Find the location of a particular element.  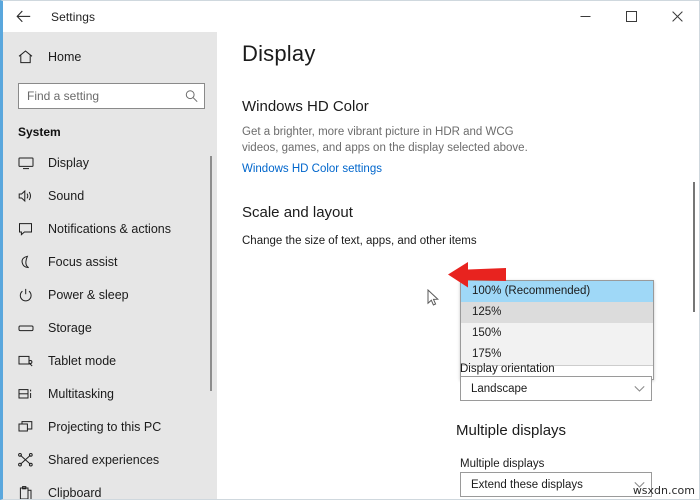

sidebar-item-sound: Sound is located at coordinates (110, 195).